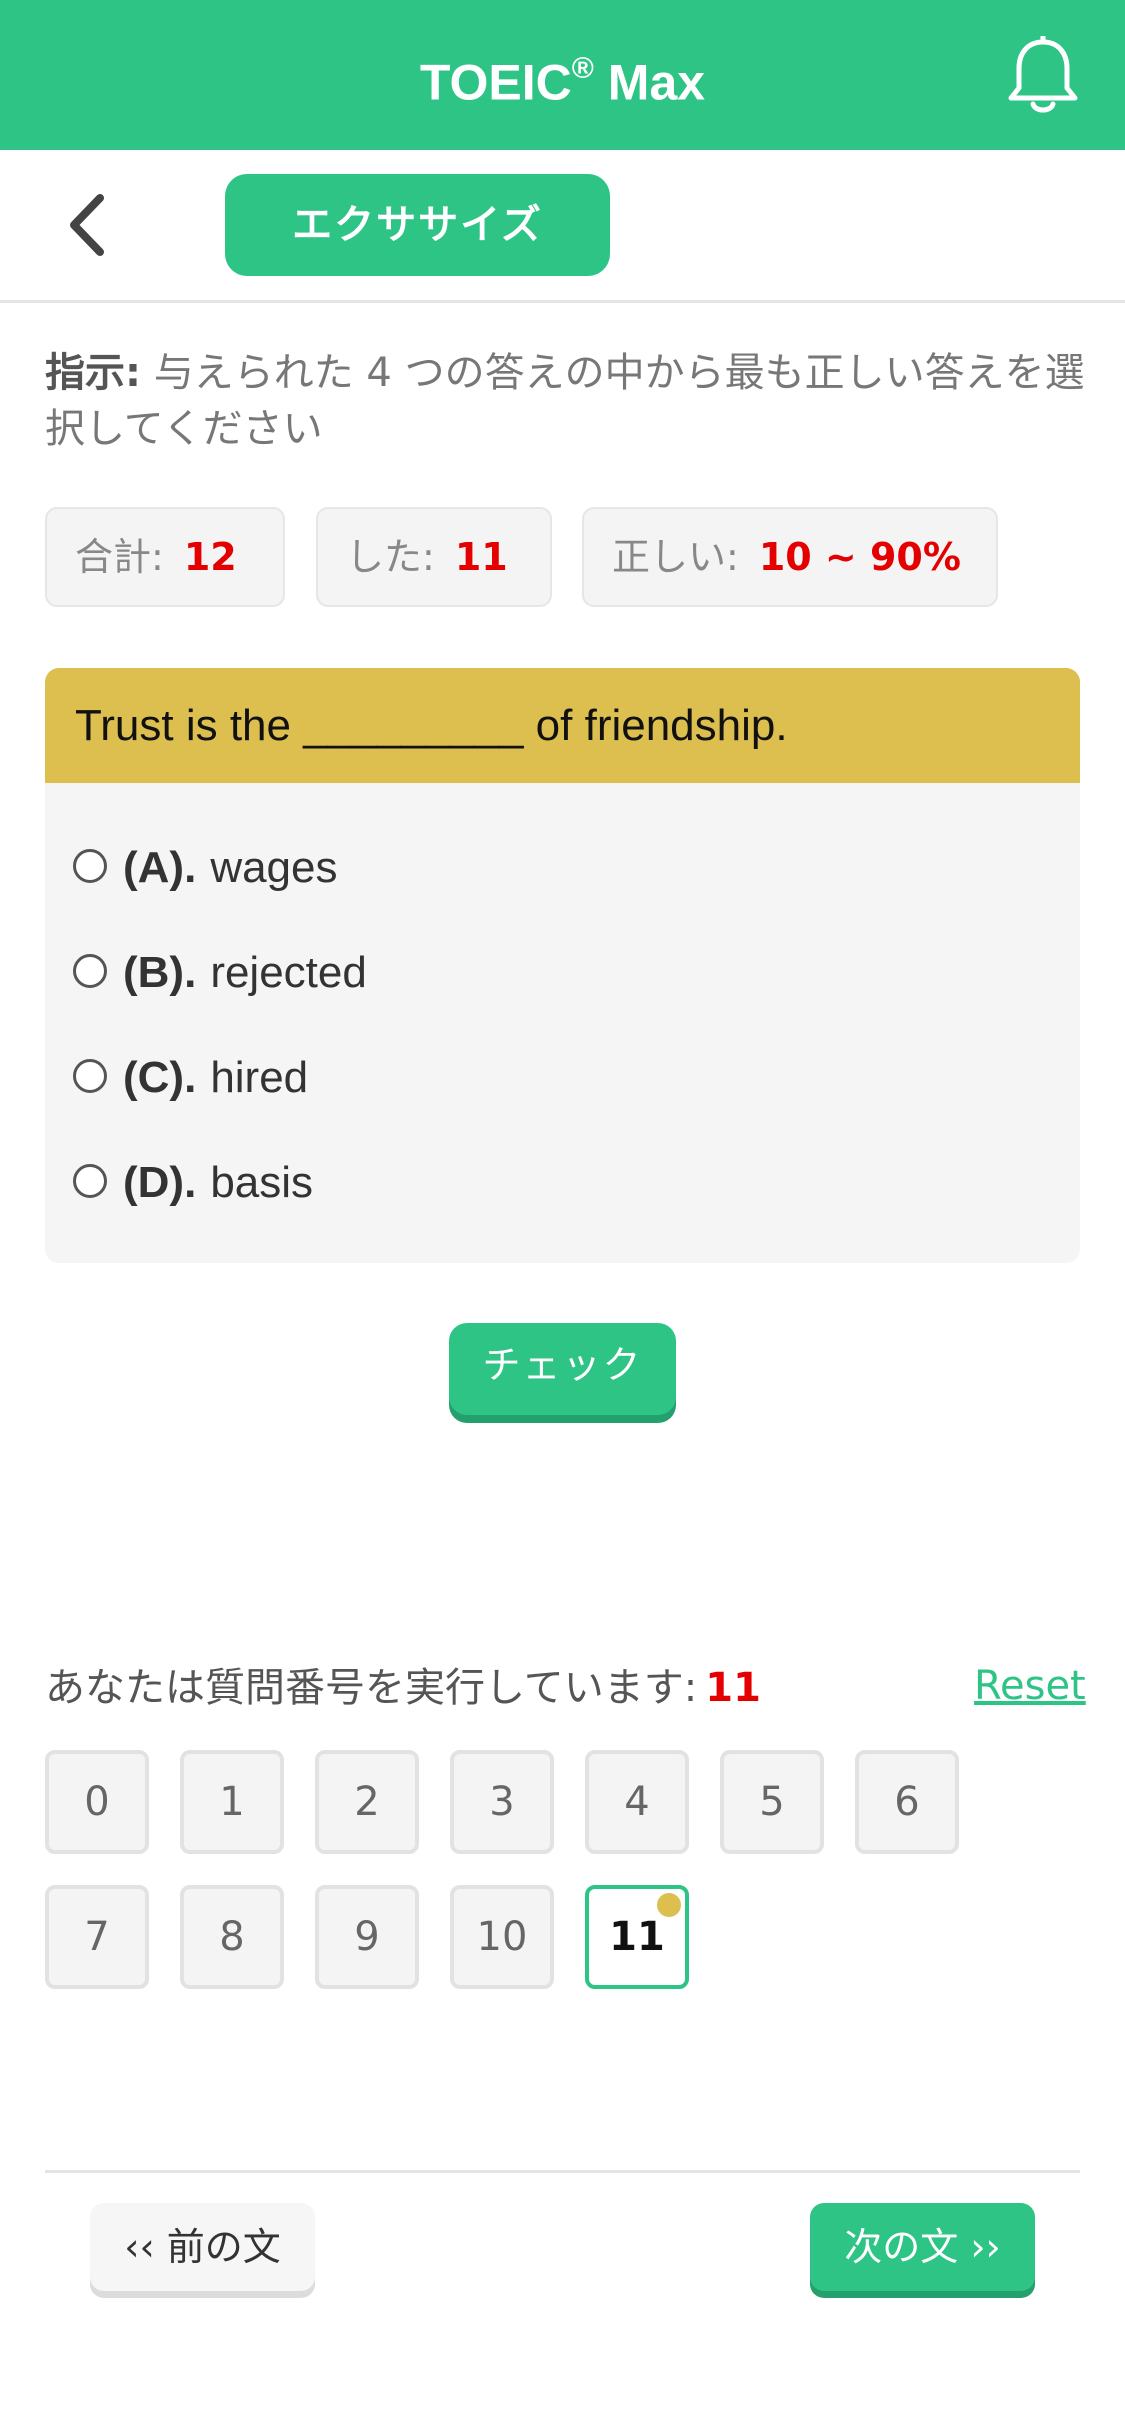 The height and width of the screenshot is (2436, 1125). What do you see at coordinates (562, 1369) in the screenshot?
I see `check-button: チェック` at bounding box center [562, 1369].